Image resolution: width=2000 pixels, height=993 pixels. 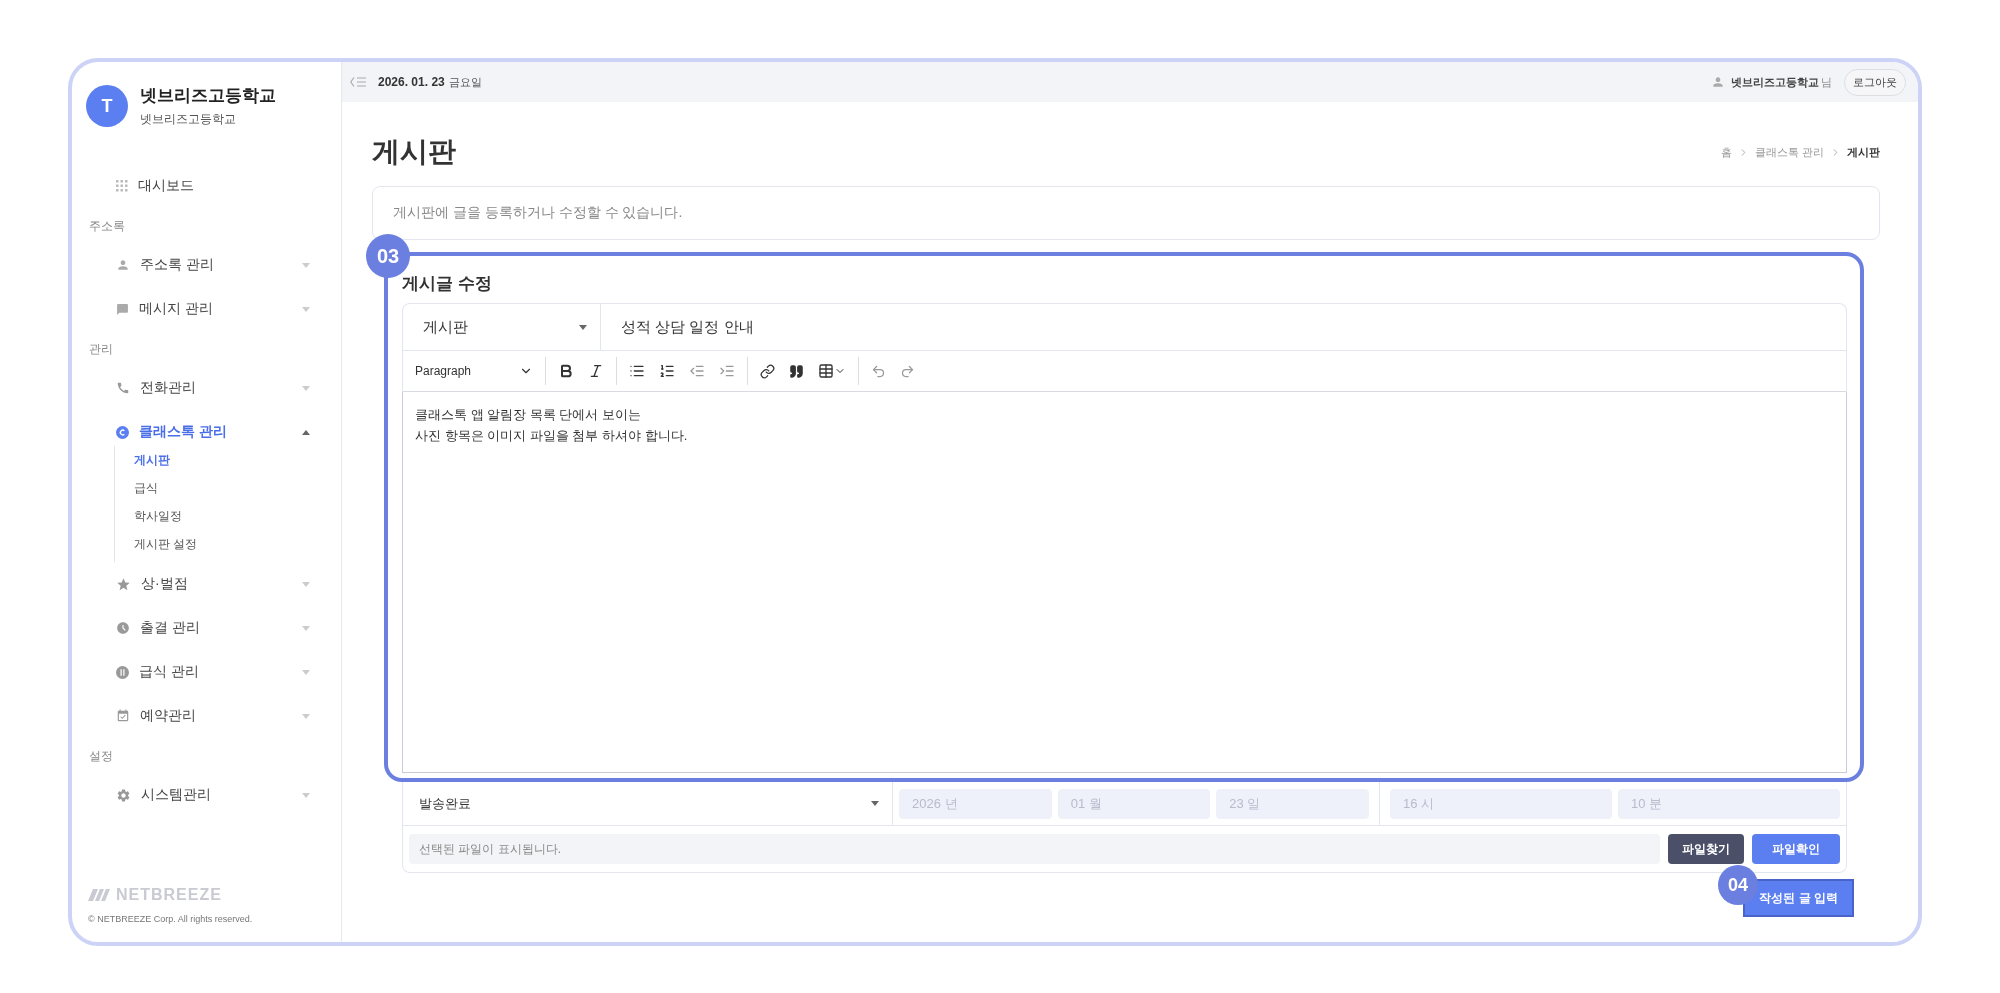 I want to click on sidebar-item: 상·벌점, so click(x=206, y=584).